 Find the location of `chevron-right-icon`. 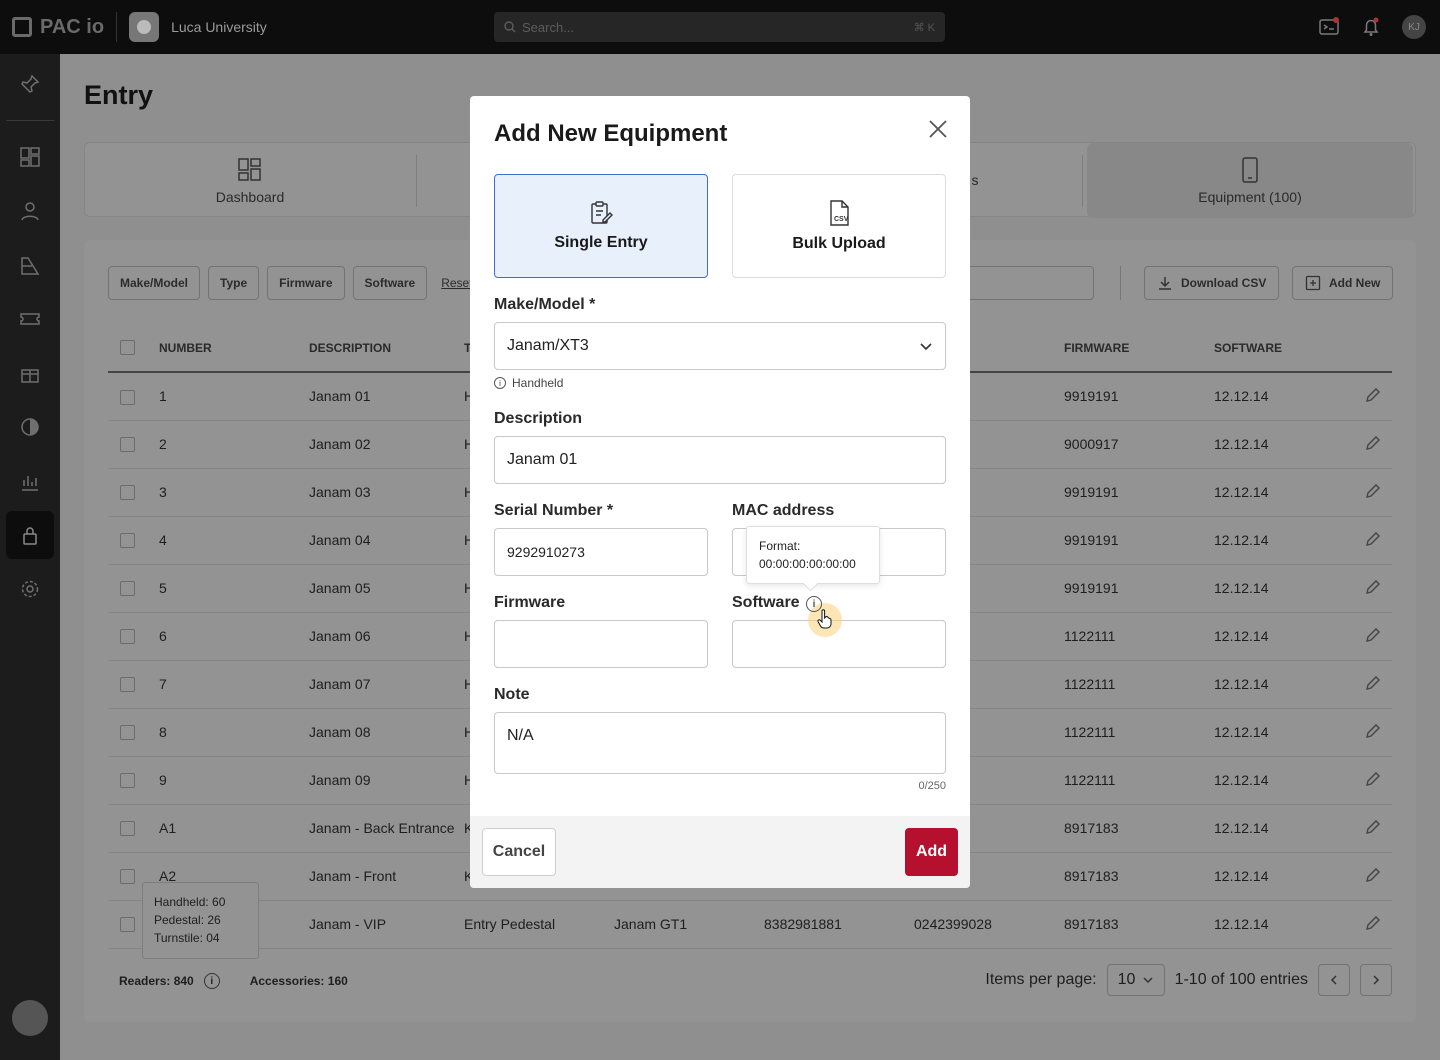

chevron-right-icon is located at coordinates (1376, 980).